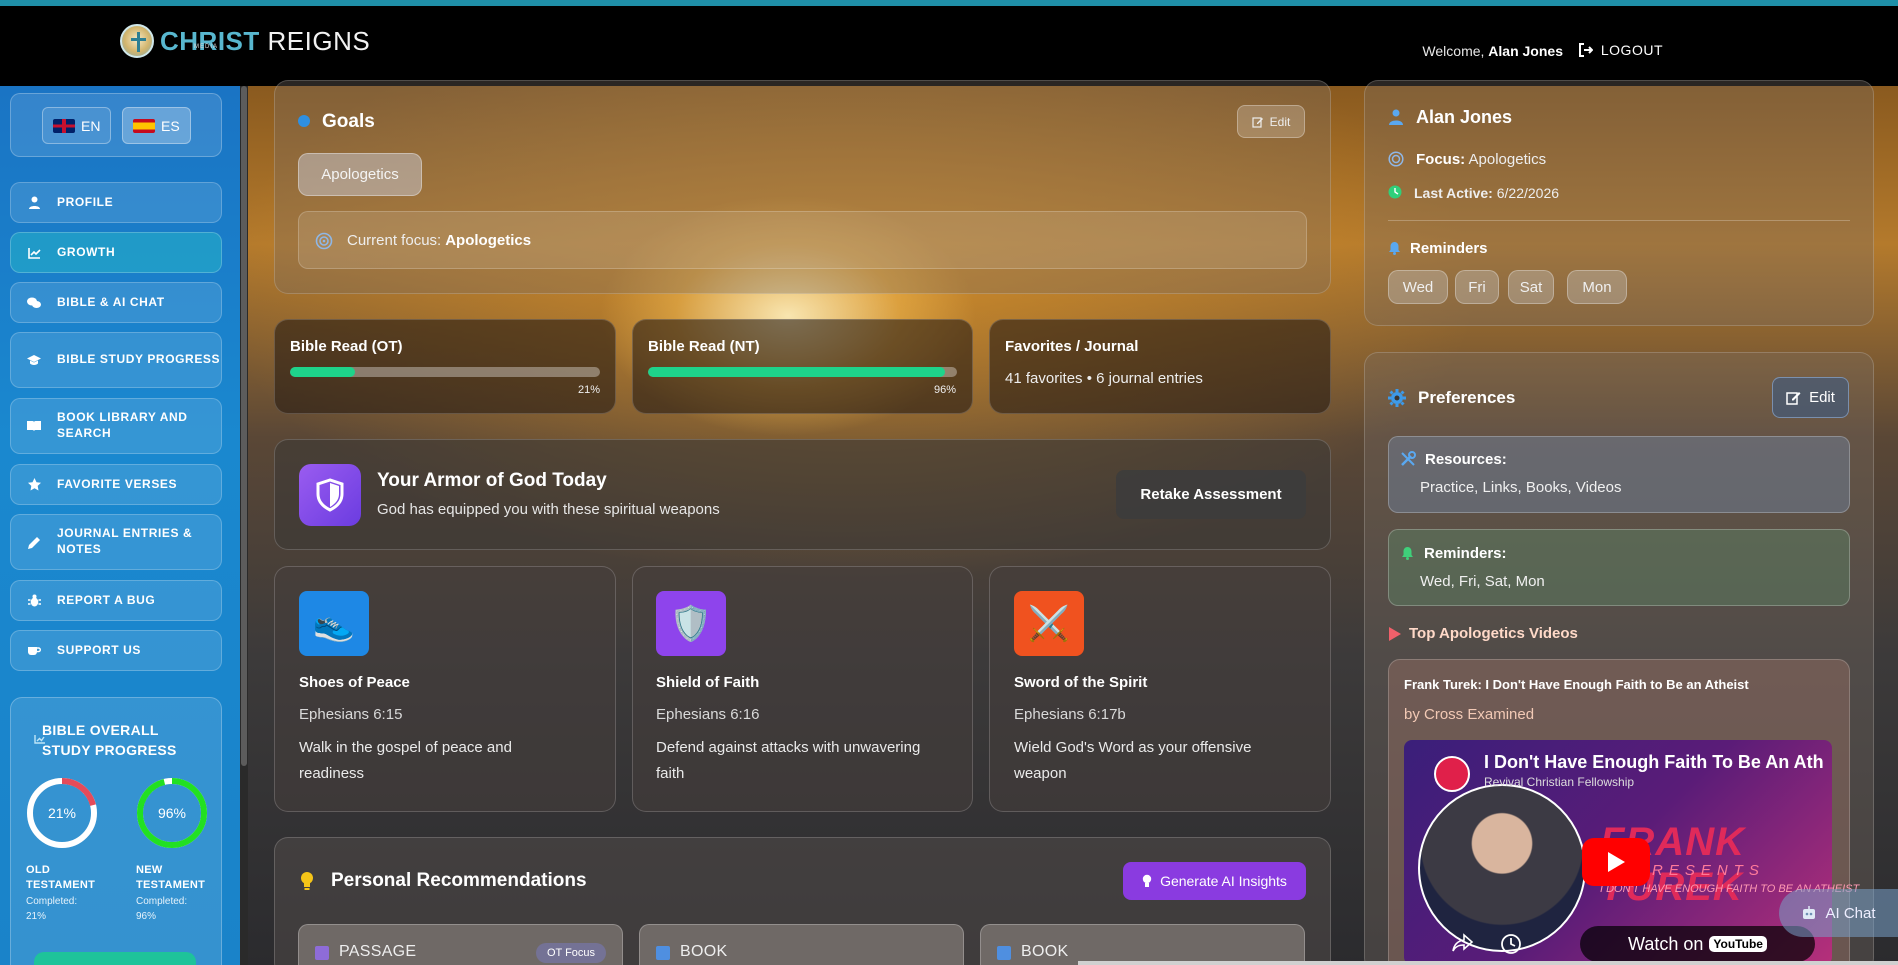  I want to click on sidebar-item-label: FAVORITE VERSES, so click(117, 483).